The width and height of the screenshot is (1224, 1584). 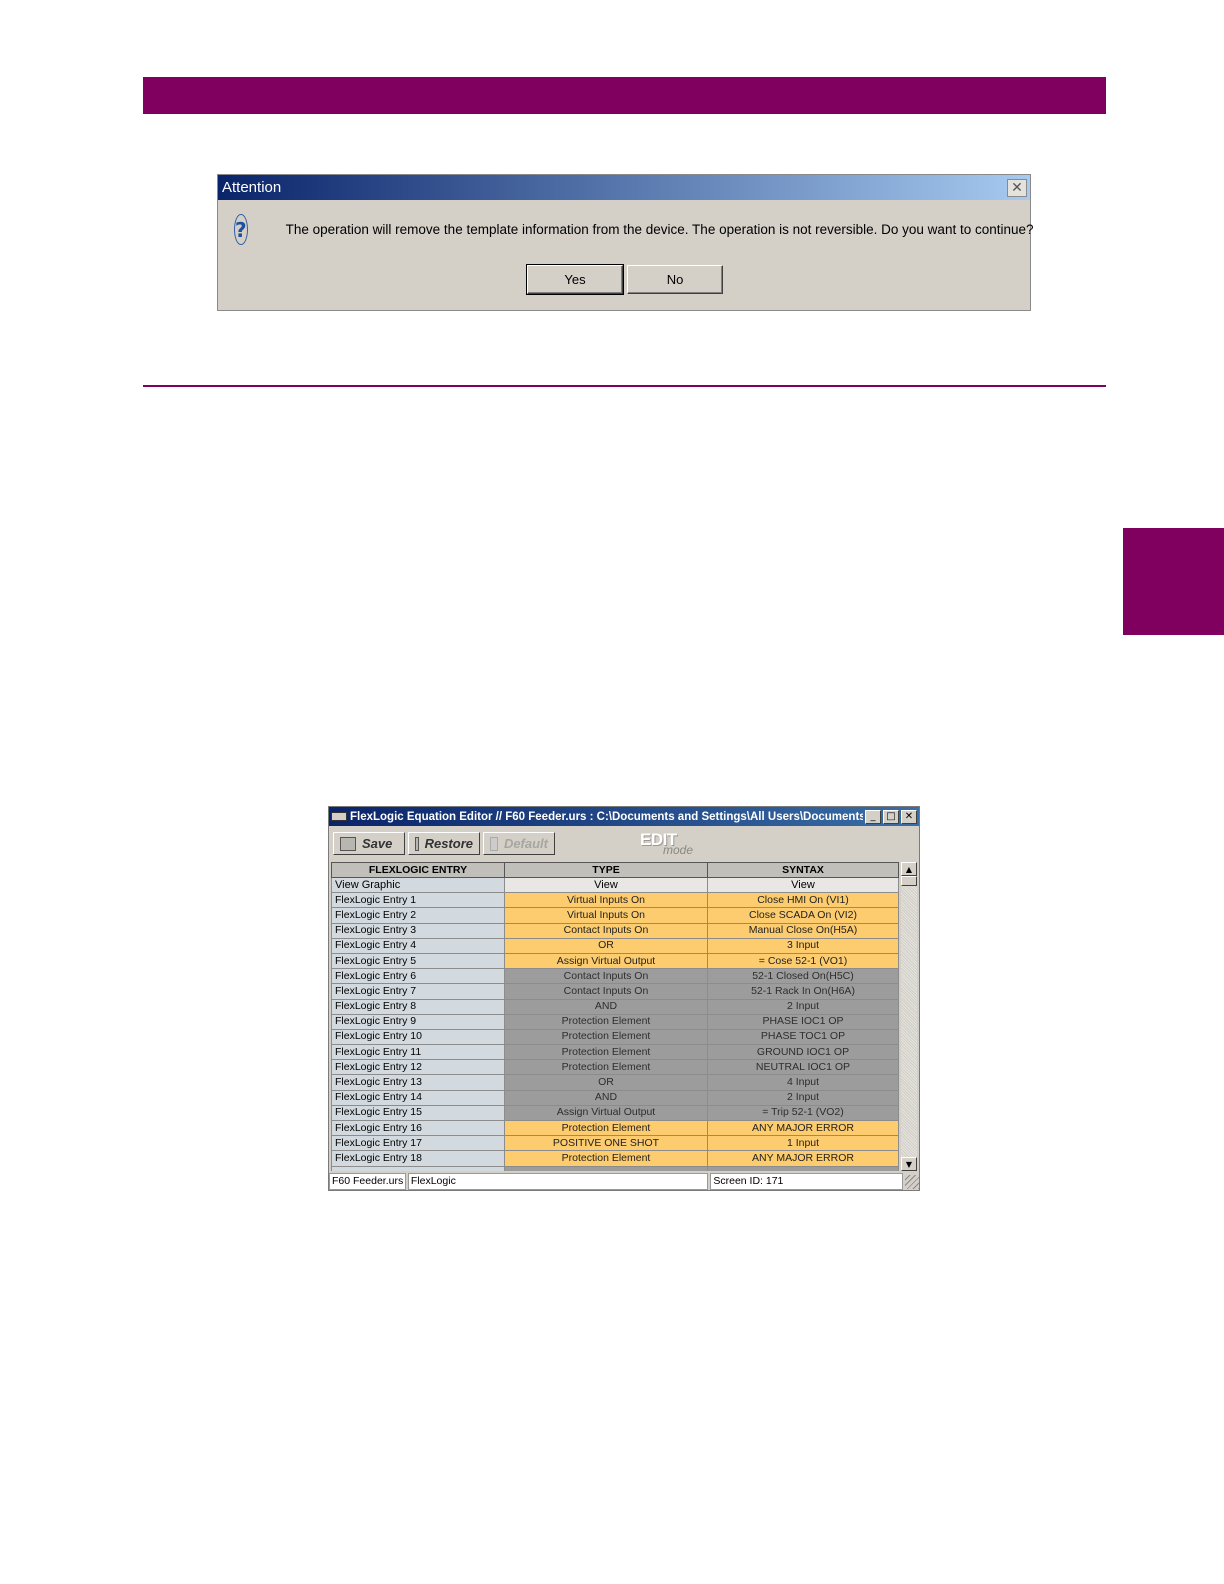 What do you see at coordinates (803, 1021) in the screenshot?
I see `syntax-cell: PHASE IOC1 OP` at bounding box center [803, 1021].